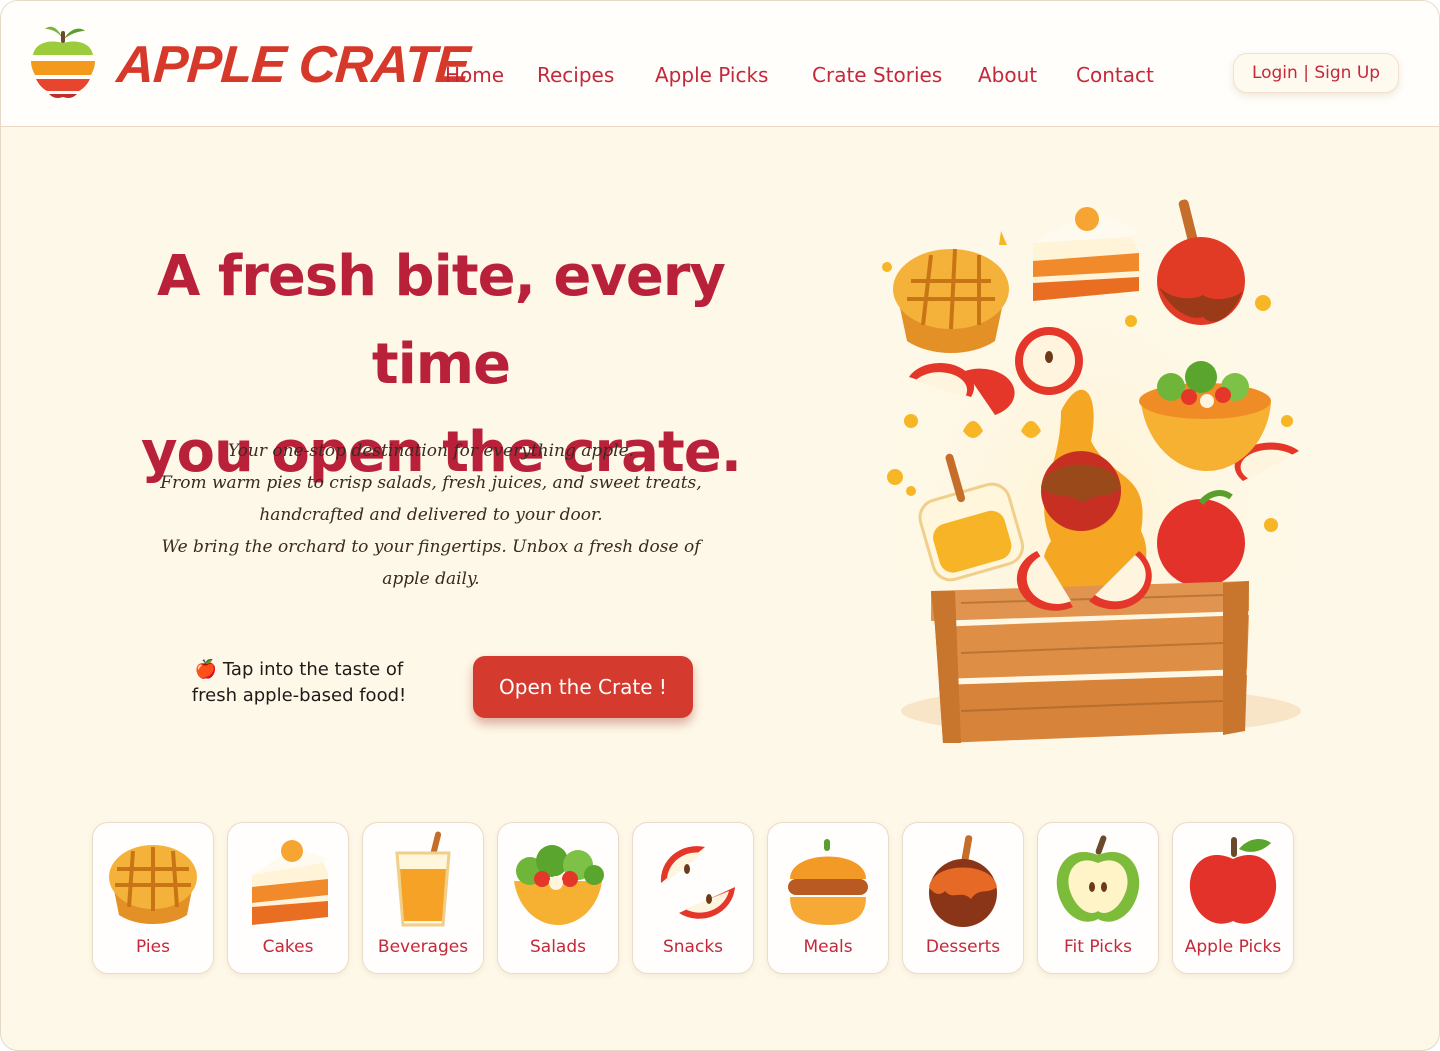 The image size is (1440, 1051). I want to click on caramel-apple-illustration, so click(1201, 262).